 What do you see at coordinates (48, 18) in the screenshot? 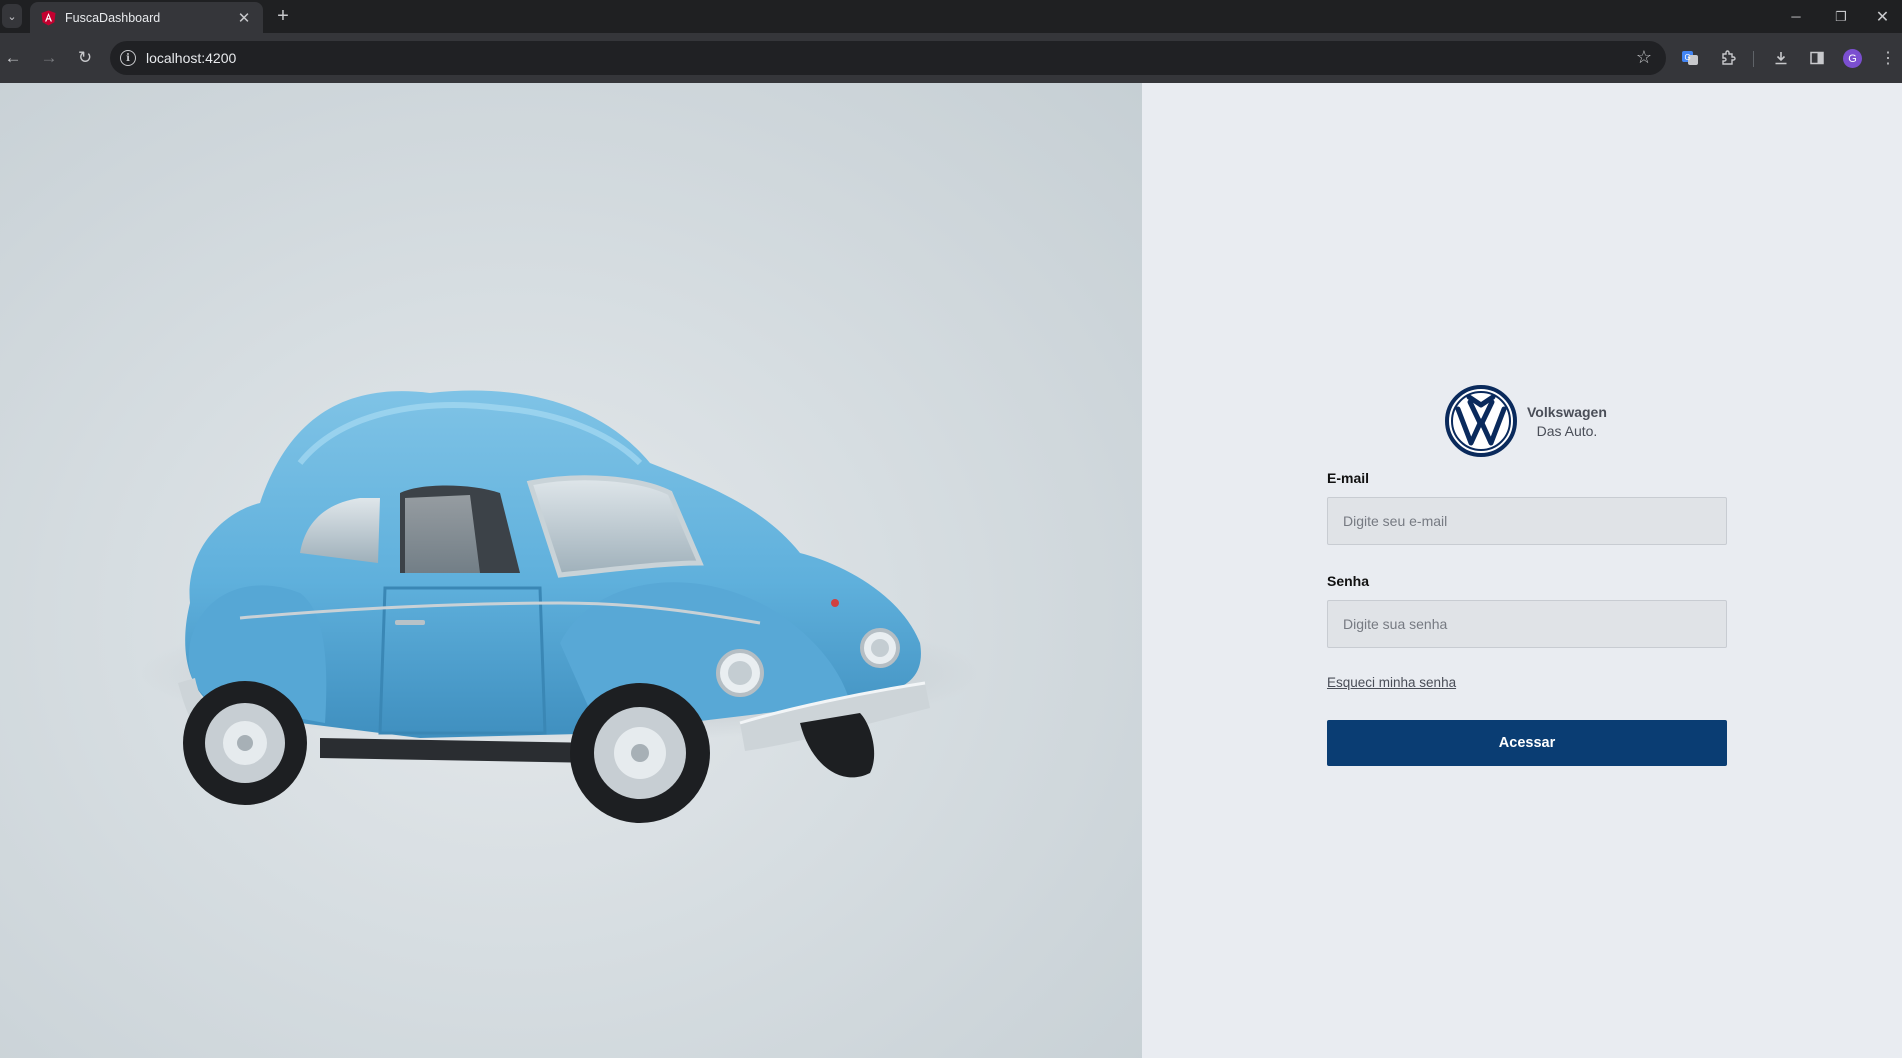
I see `angular-icon` at bounding box center [48, 18].